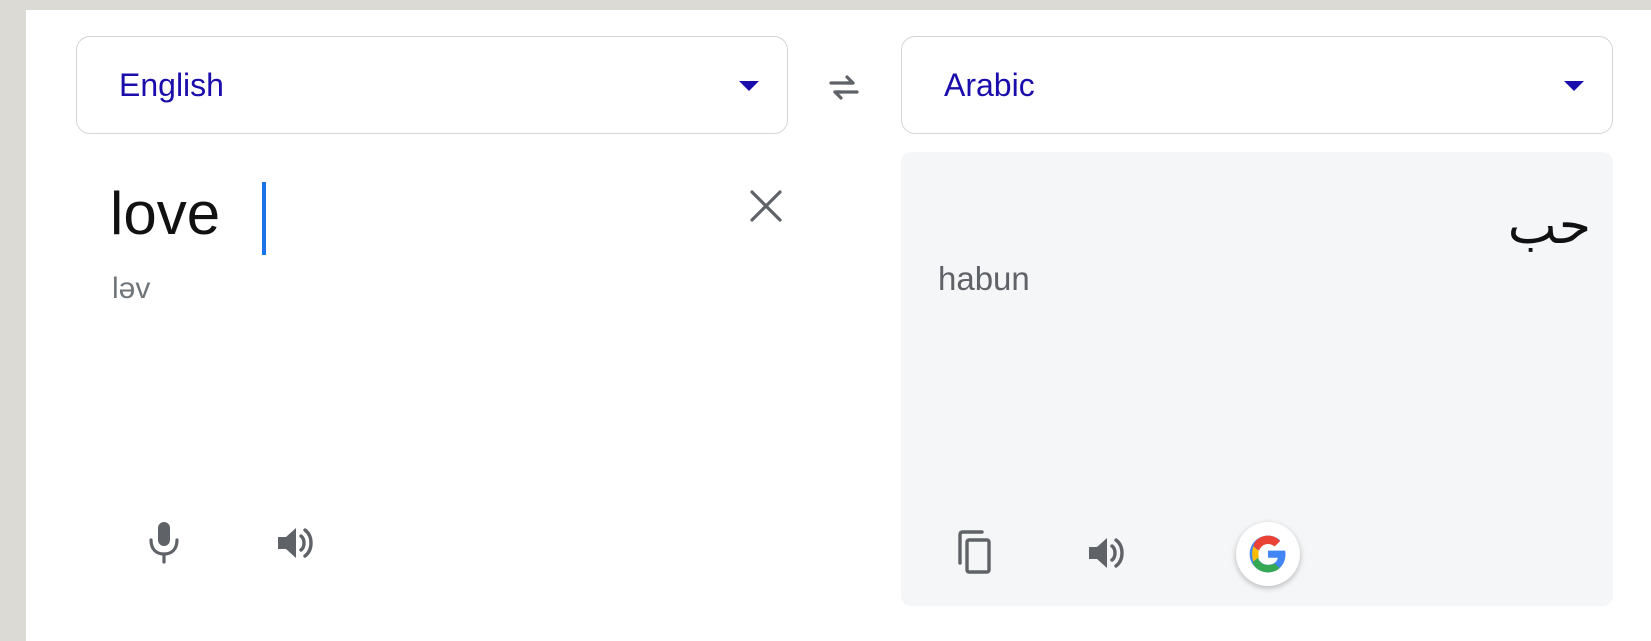  I want to click on microphone-icon, so click(164, 543).